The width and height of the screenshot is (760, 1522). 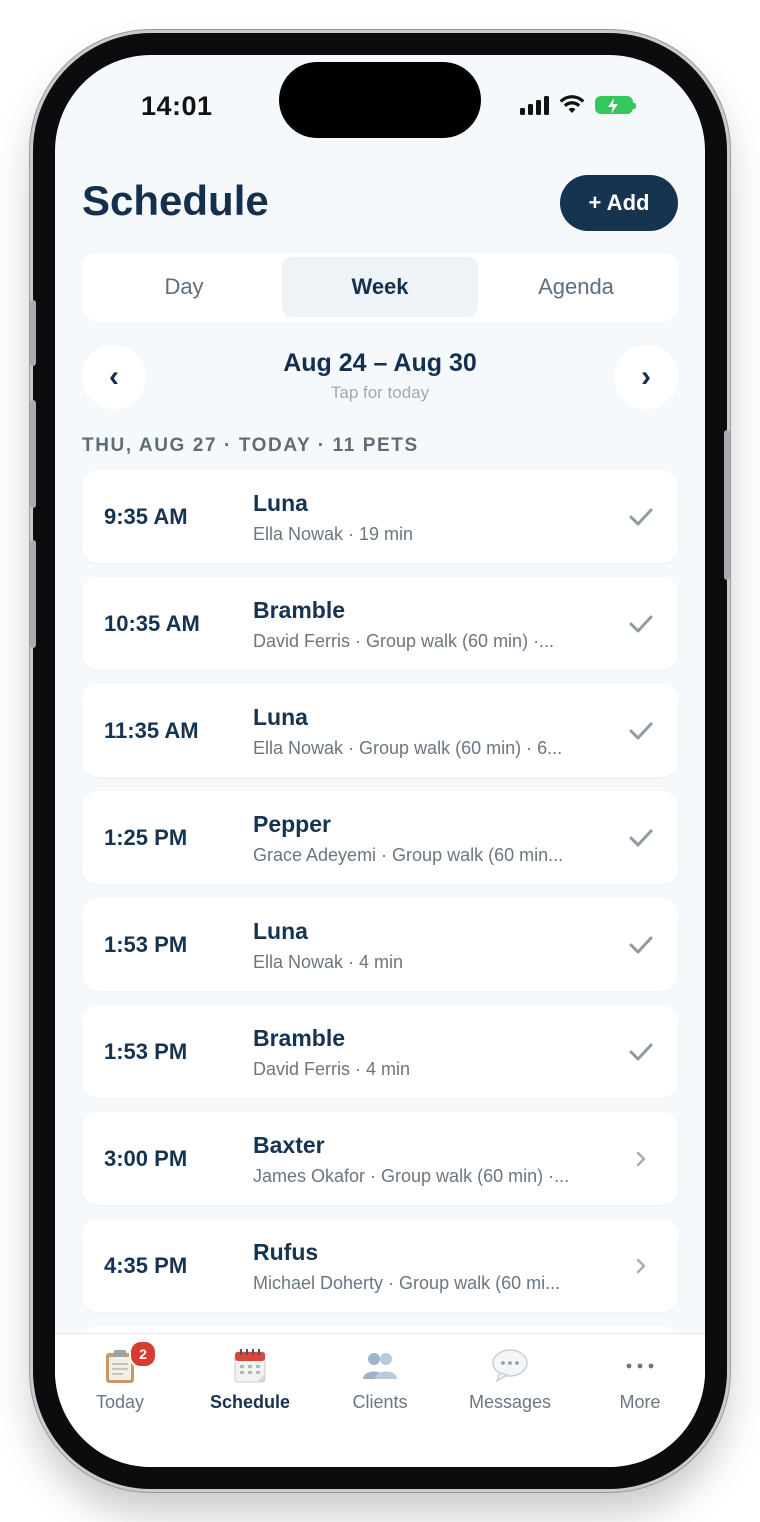 I want to click on battery-charging-icon, so click(x=615, y=105).